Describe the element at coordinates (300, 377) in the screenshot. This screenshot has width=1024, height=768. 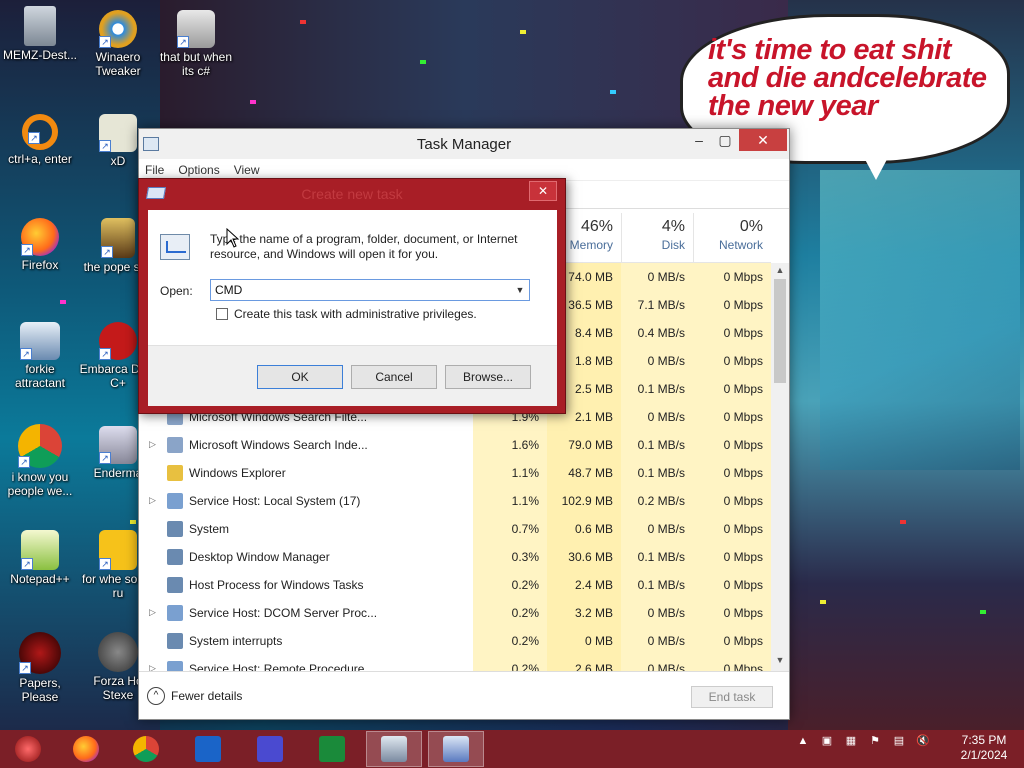
I see `ok-button: OK` at that location.